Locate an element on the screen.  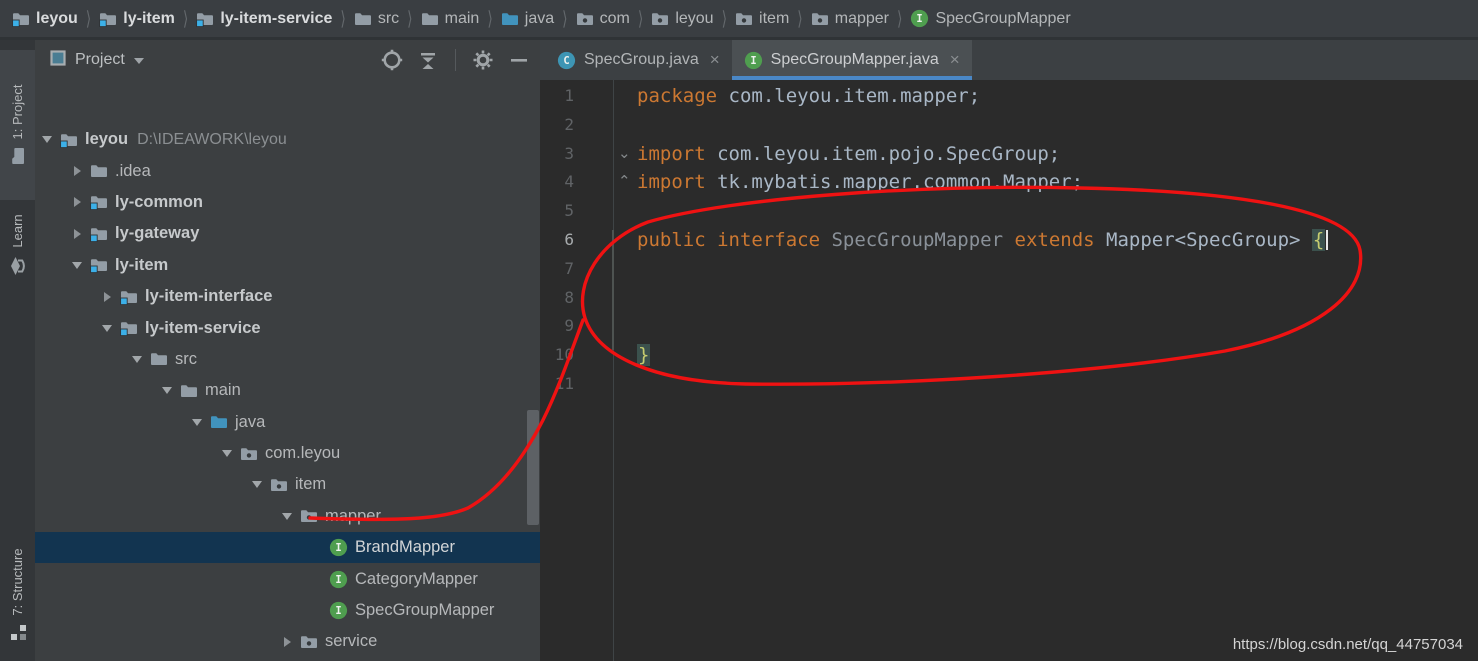
tree-row-ly-gateway: ly-gateway is located at coordinates (287, 233).